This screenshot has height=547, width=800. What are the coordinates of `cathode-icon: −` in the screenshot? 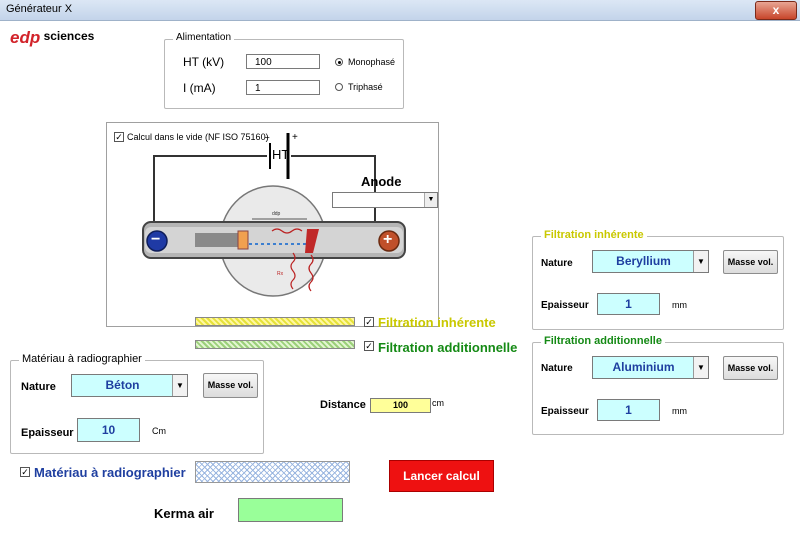 It's located at (156, 239).